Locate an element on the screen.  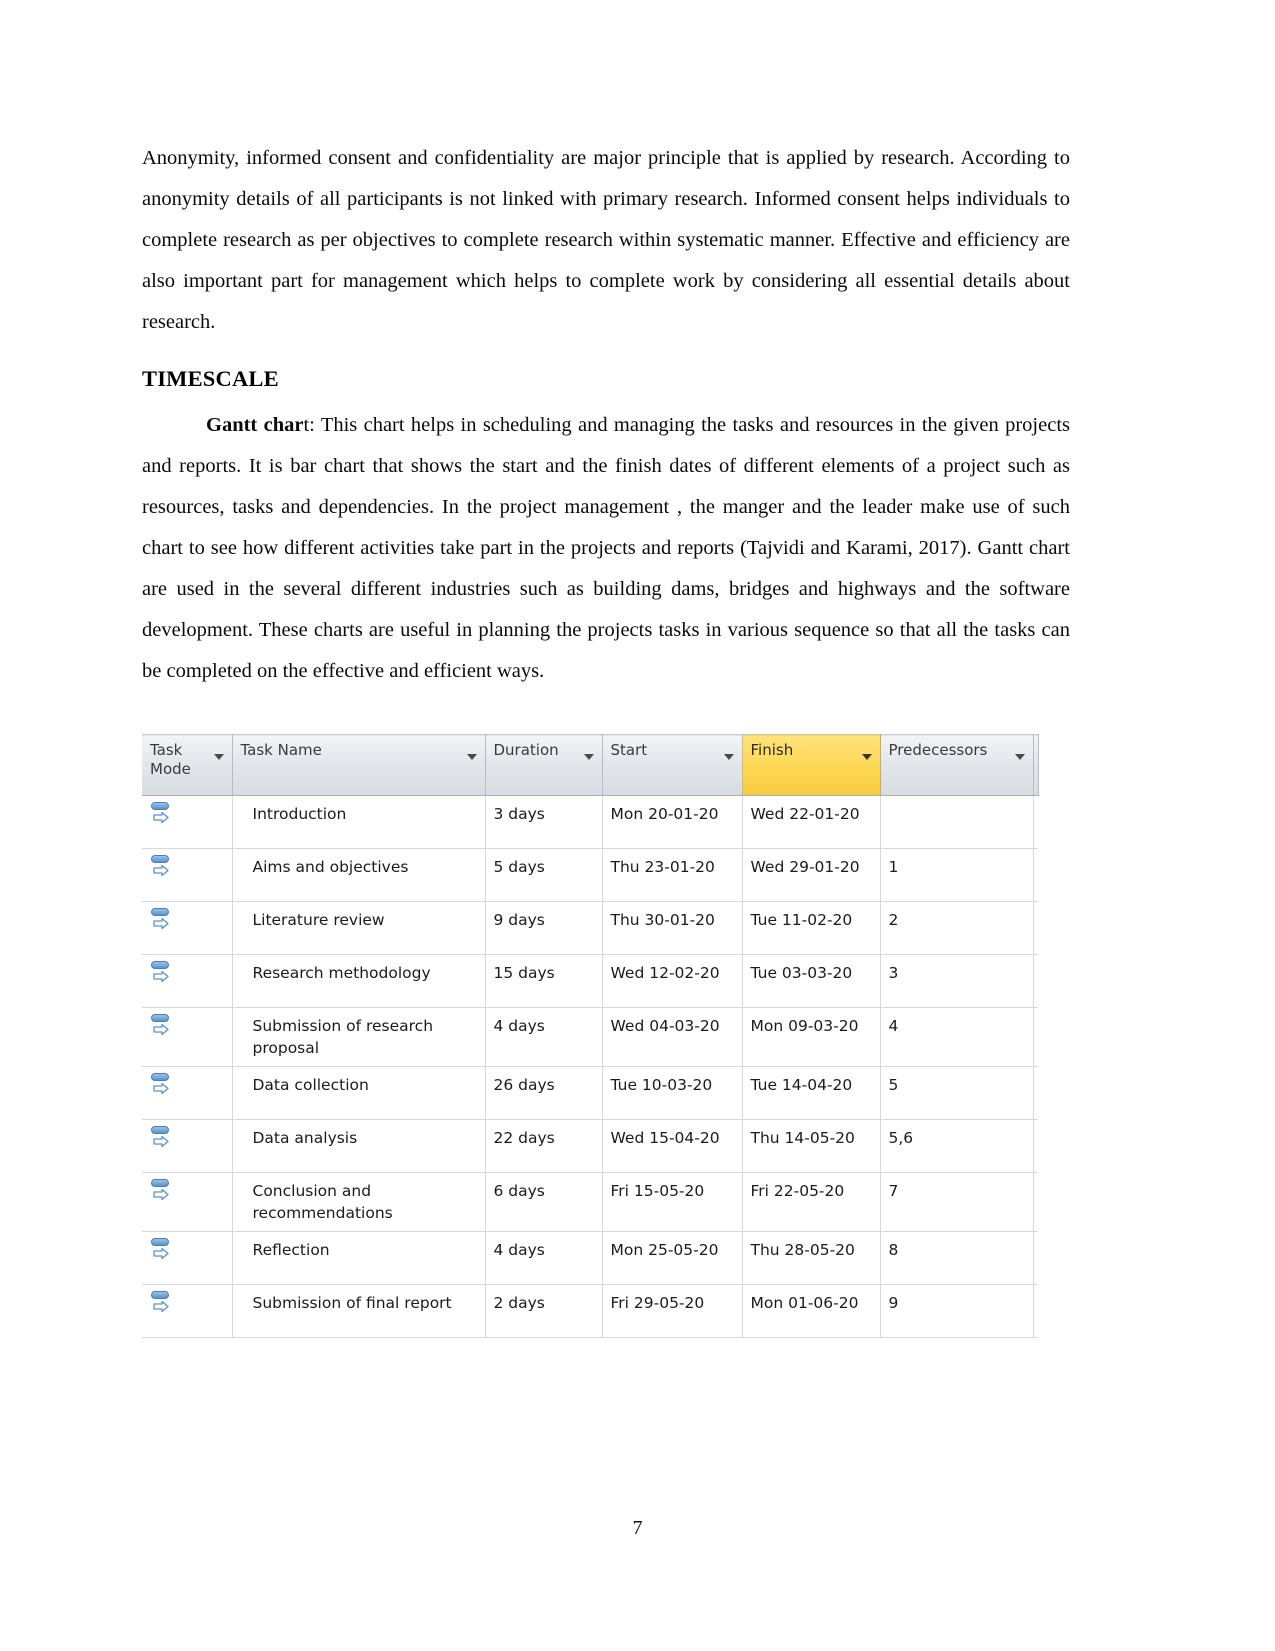
cell-predecessors: 8 is located at coordinates (957, 1258).